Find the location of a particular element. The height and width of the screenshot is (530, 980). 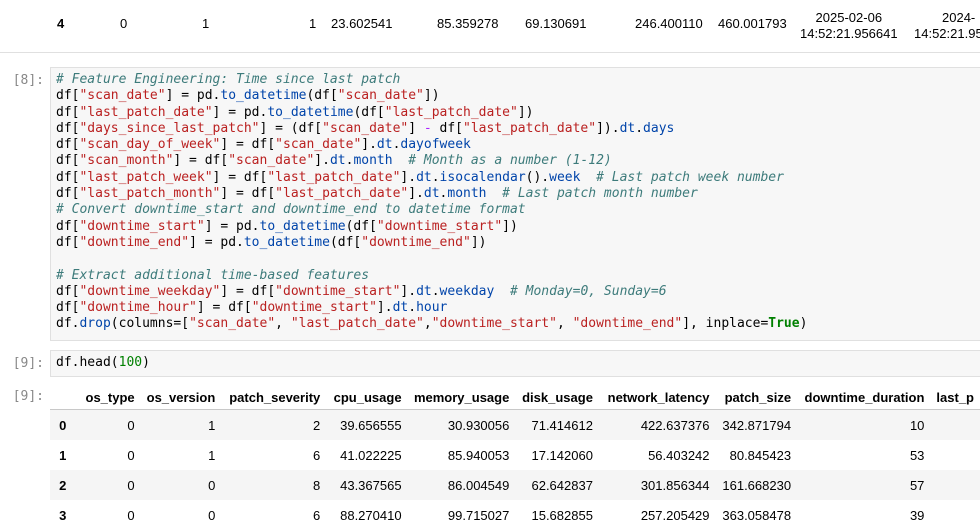

output-prompt: [9]: is located at coordinates (28, 396).